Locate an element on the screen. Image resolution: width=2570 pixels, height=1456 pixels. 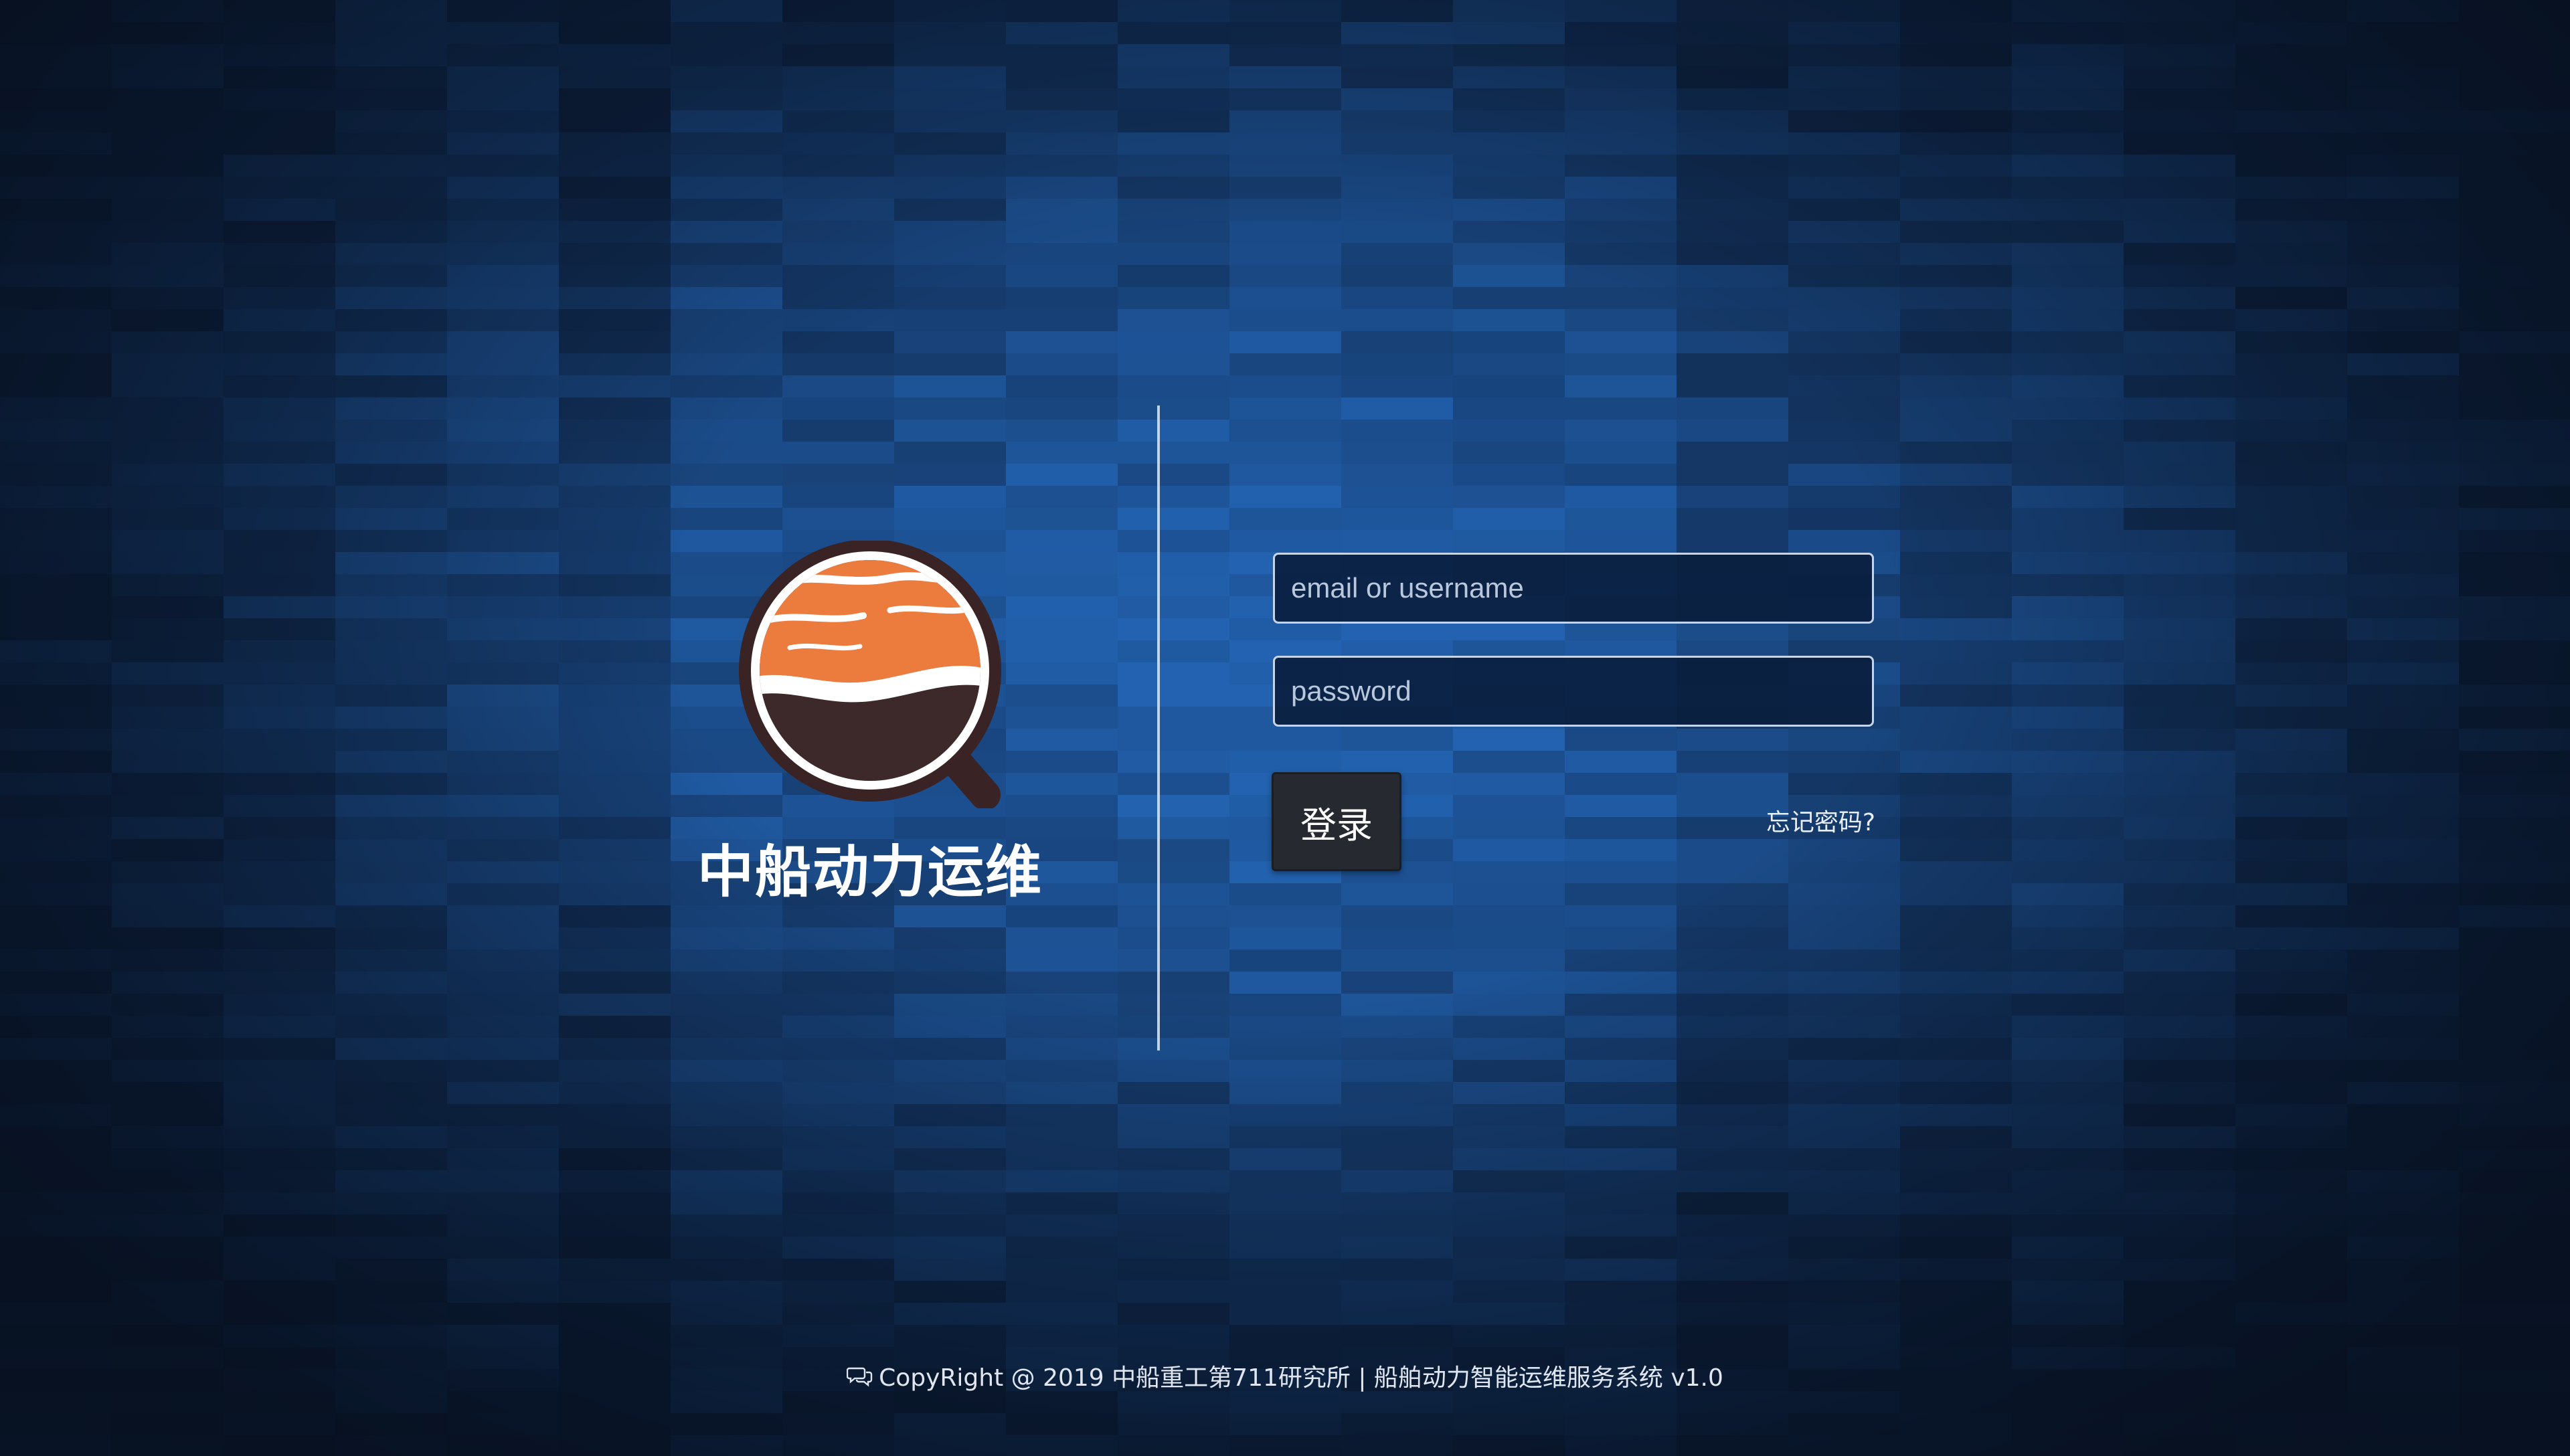
chat-bubbles-icon is located at coordinates (860, 1377).